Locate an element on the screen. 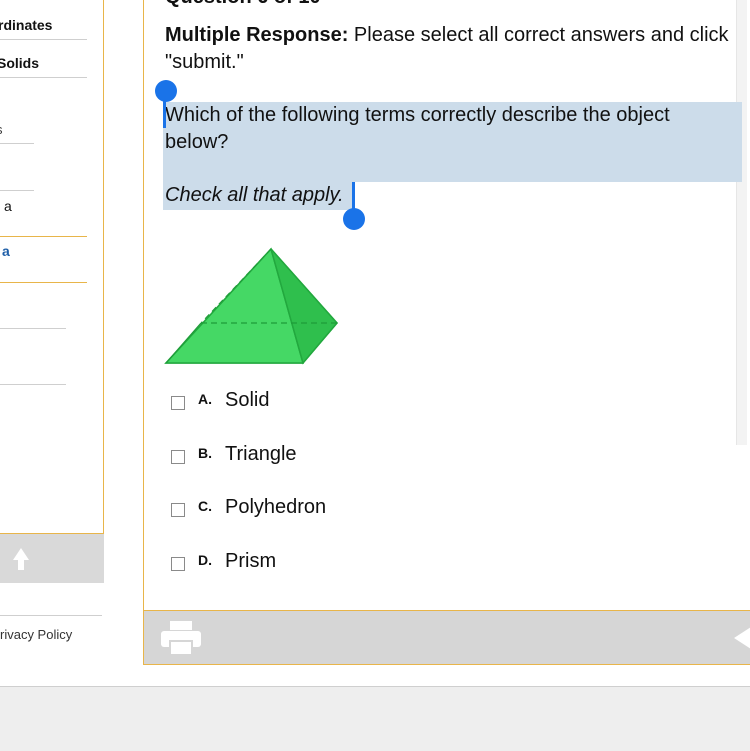 The height and width of the screenshot is (751, 750). instruction-label: Multiple Response: is located at coordinates (257, 35).